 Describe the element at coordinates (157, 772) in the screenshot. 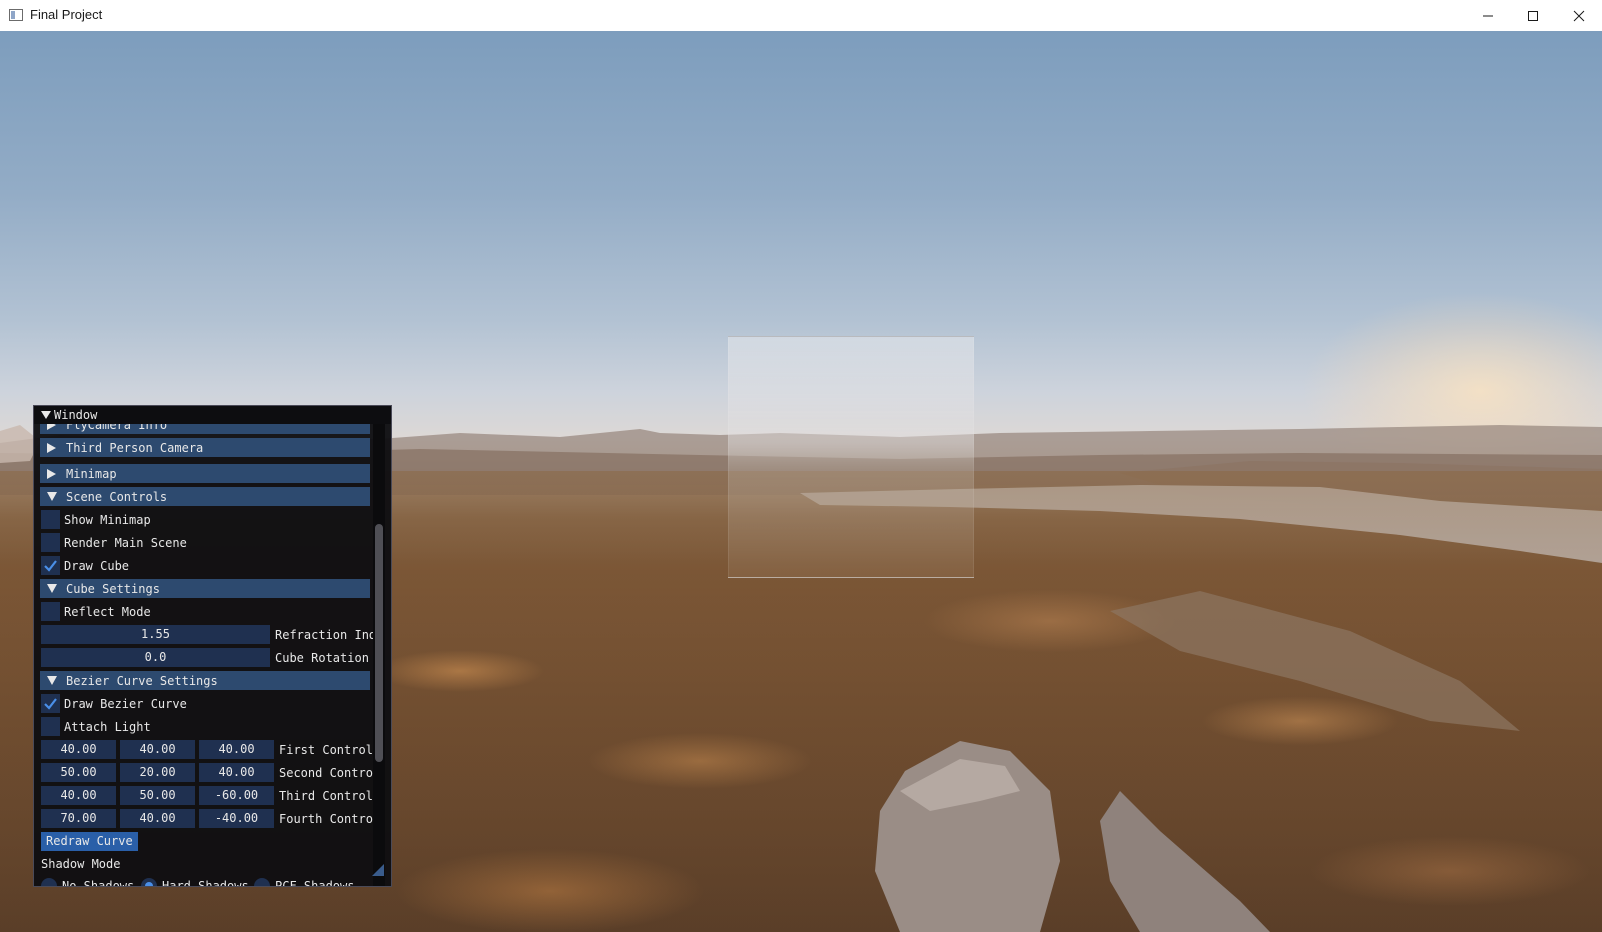

I see `second-control-y: 20.00` at that location.